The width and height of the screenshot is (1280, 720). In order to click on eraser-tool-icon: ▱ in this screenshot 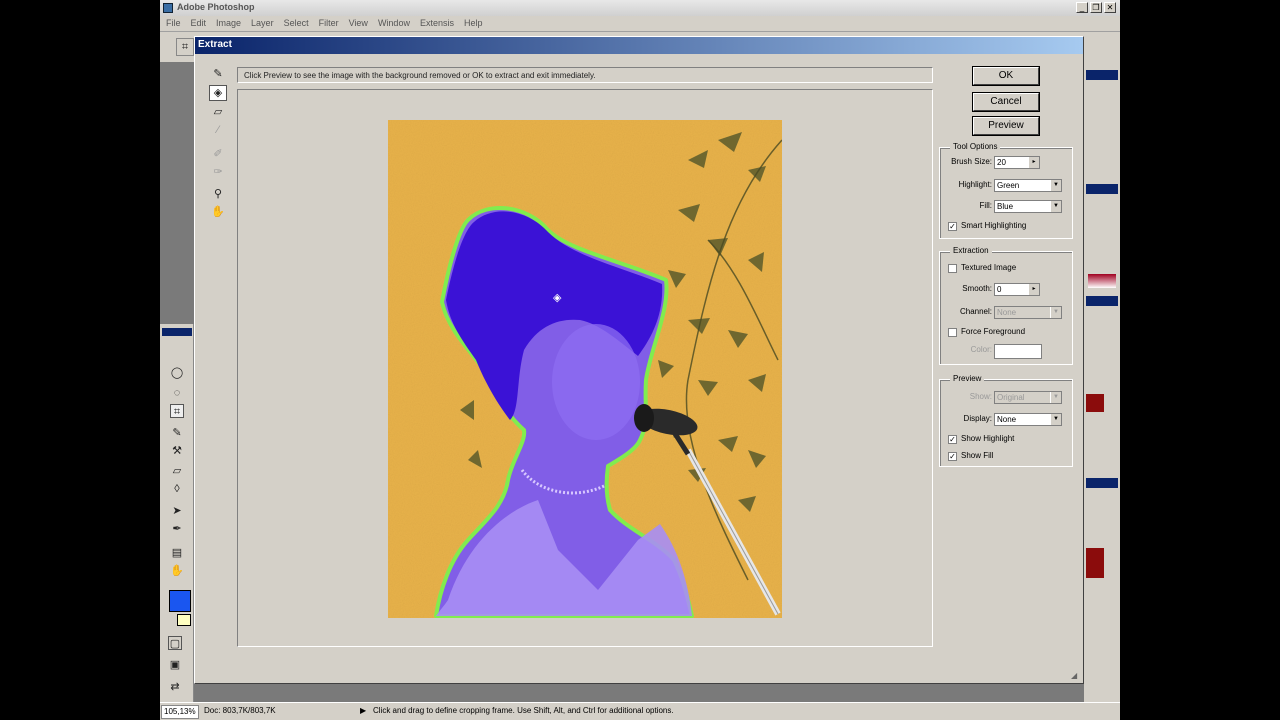, I will do `click(177, 471)`.